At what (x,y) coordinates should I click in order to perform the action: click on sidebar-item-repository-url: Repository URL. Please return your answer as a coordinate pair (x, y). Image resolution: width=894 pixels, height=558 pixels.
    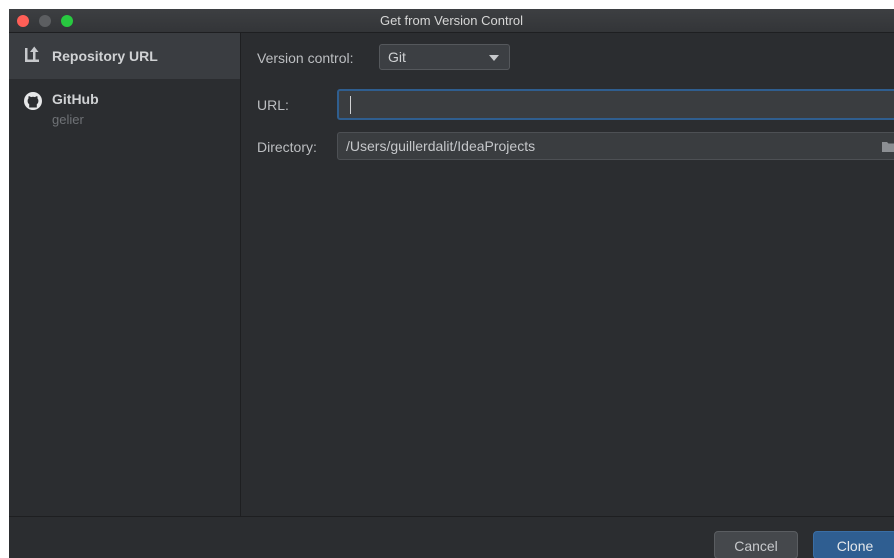
    Looking at the image, I should click on (124, 56).